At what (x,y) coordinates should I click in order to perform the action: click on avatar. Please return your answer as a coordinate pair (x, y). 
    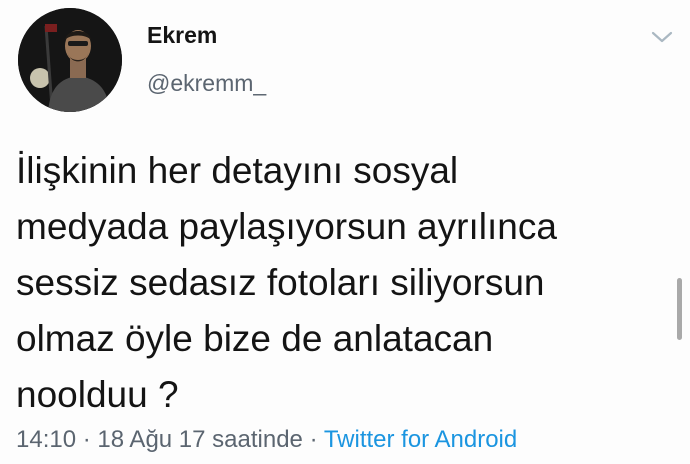
    Looking at the image, I should click on (70, 60).